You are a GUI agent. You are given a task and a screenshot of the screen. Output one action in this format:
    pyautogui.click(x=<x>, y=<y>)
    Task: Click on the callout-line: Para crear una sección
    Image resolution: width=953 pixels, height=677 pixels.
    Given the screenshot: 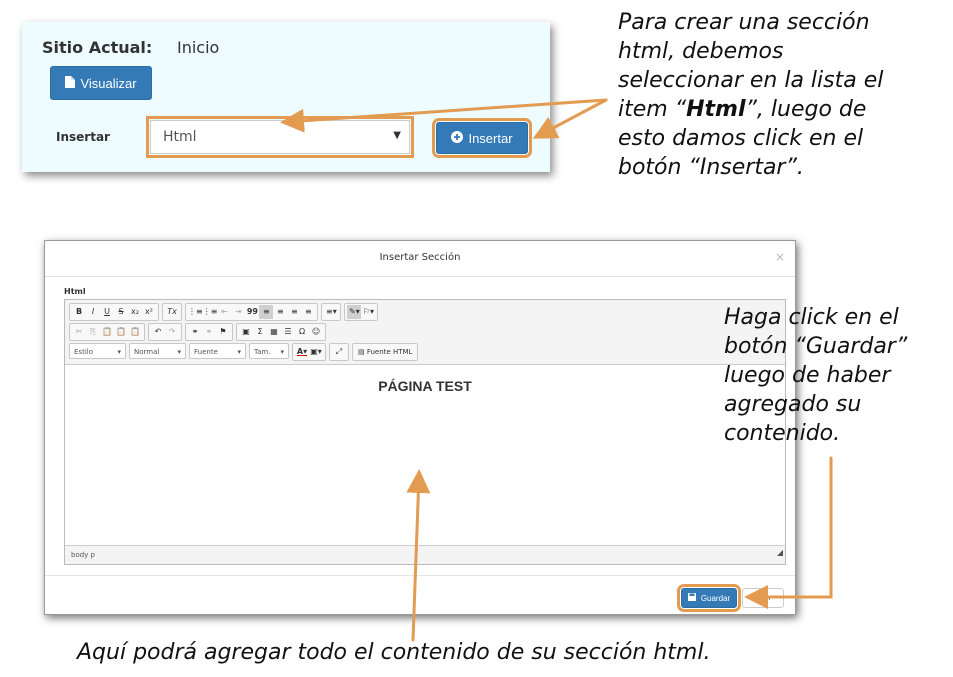 What is the action you would take?
    pyautogui.click(x=744, y=22)
    